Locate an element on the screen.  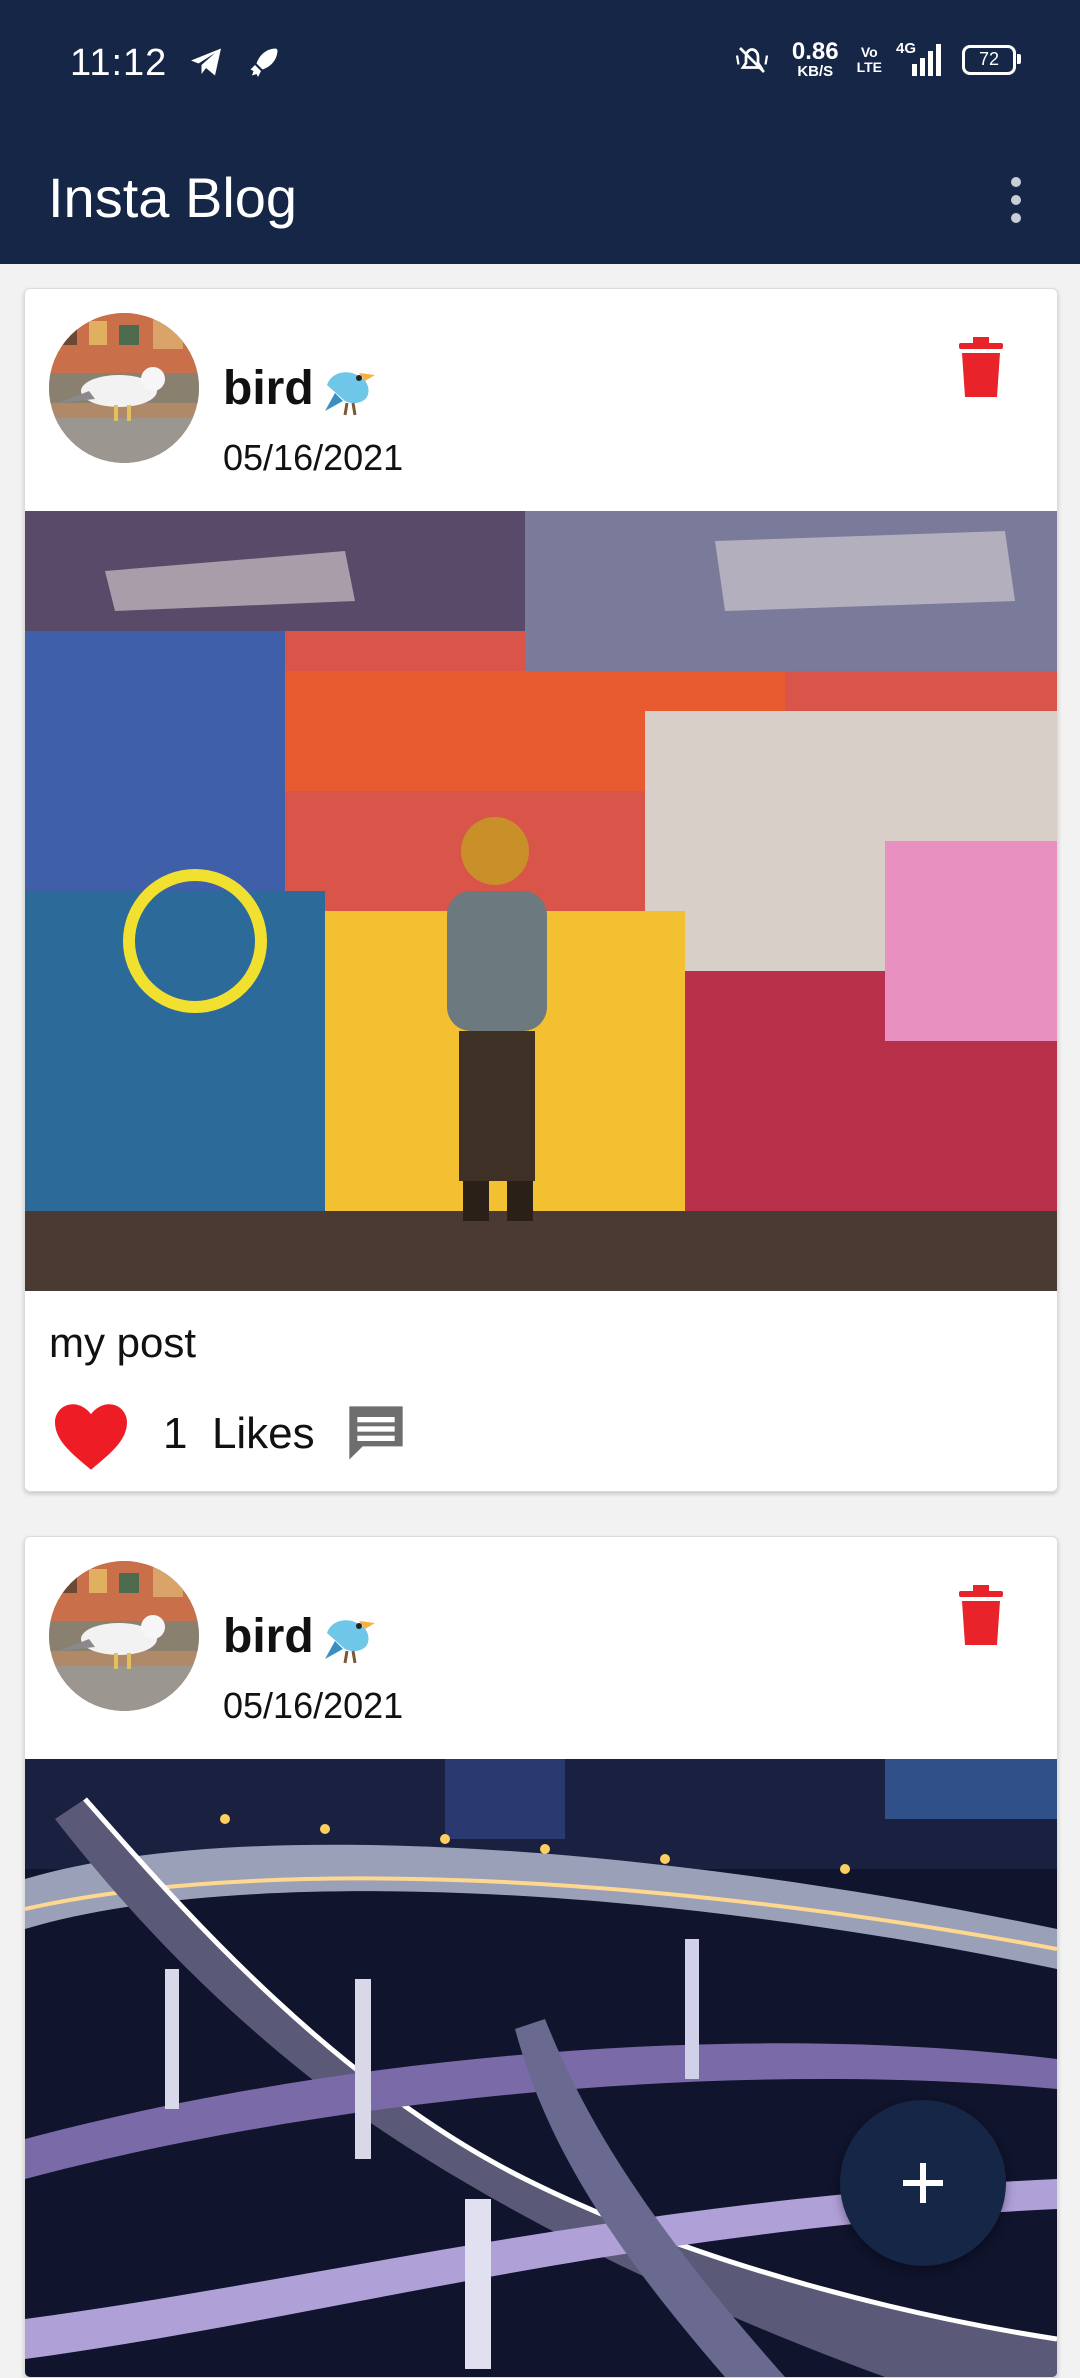
likes-count: 1 Likes is located at coordinates (239, 1434).